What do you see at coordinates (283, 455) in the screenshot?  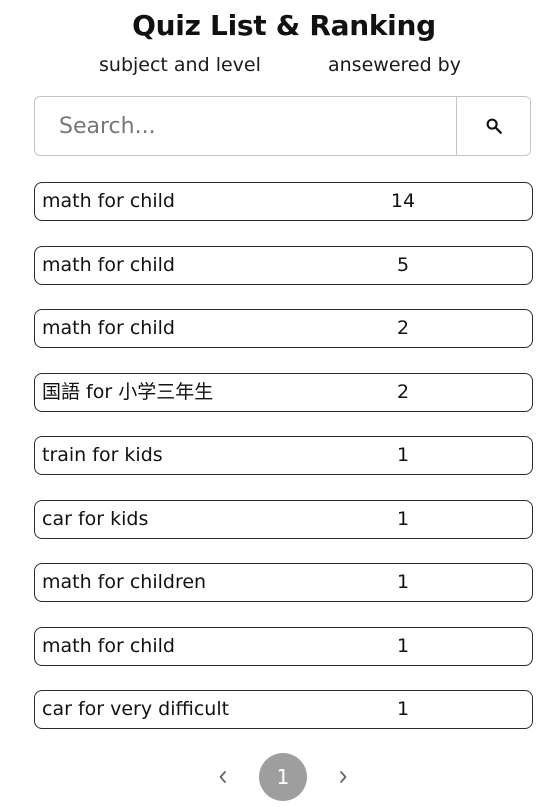 I see `quiz-row: train for kids 1` at bounding box center [283, 455].